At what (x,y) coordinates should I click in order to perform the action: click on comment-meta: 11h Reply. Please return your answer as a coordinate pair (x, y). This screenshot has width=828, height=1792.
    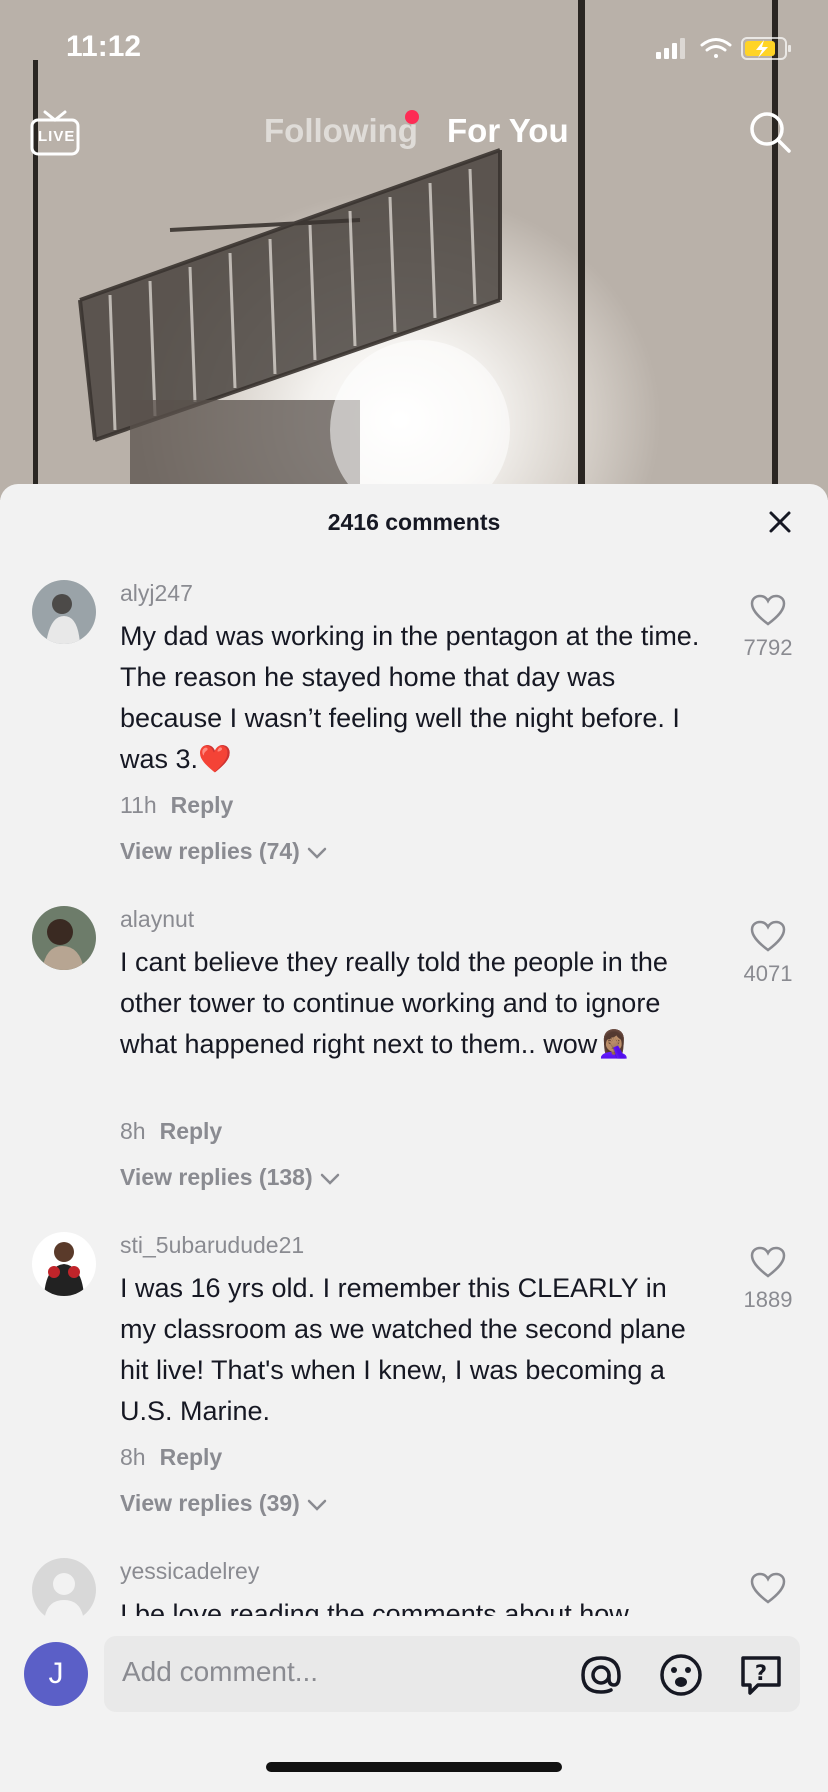
    Looking at the image, I should click on (176, 805).